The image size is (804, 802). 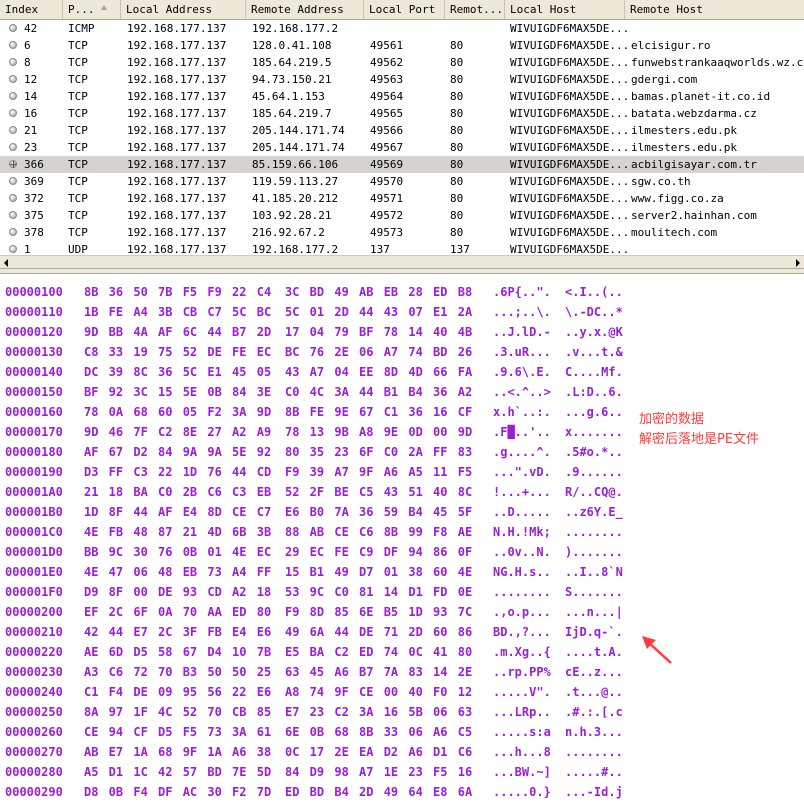 I want to click on hex-offset: 00000260, so click(x=34, y=732).